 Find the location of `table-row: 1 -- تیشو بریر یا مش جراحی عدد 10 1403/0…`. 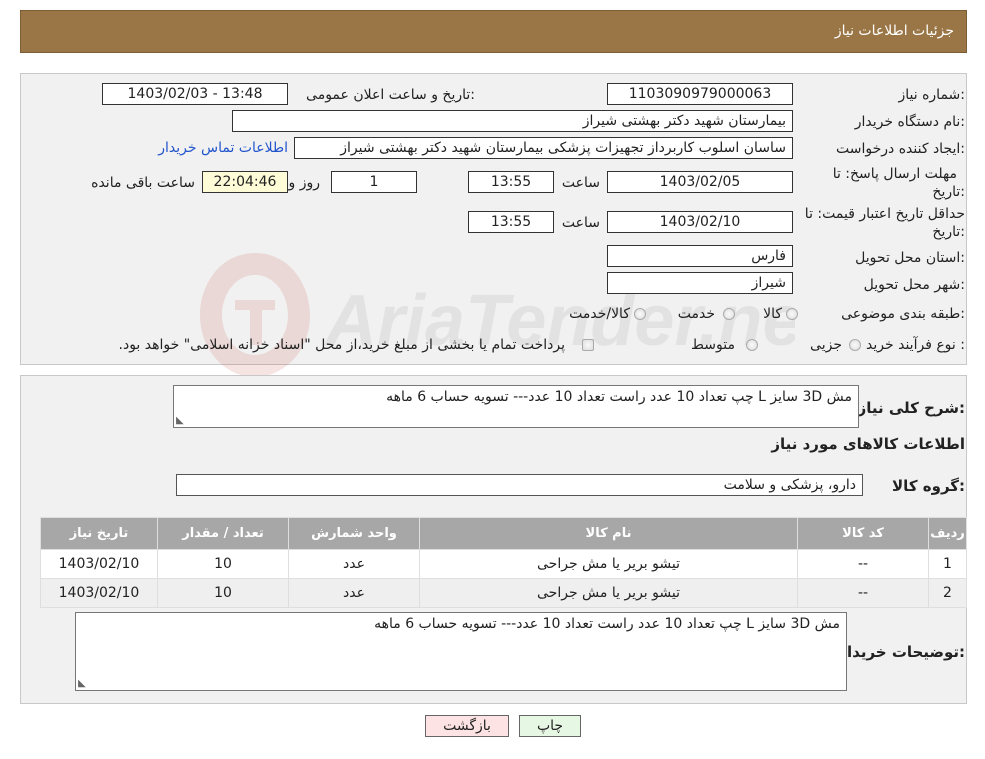

table-row: 1 -- تیشو بریر یا مش جراحی عدد 10 1403/0… is located at coordinates (503, 564).